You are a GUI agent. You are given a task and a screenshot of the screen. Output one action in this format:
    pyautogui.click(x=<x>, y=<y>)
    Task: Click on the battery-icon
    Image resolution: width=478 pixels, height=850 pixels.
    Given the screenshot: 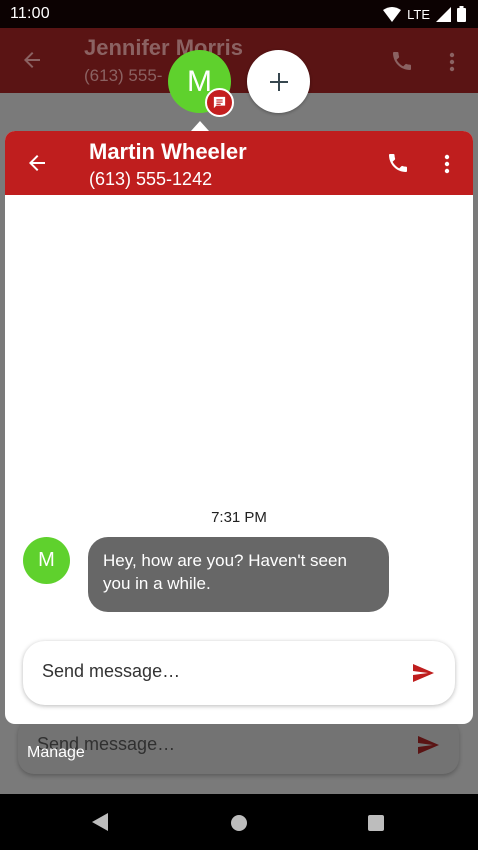 What is the action you would take?
    pyautogui.click(x=461, y=14)
    